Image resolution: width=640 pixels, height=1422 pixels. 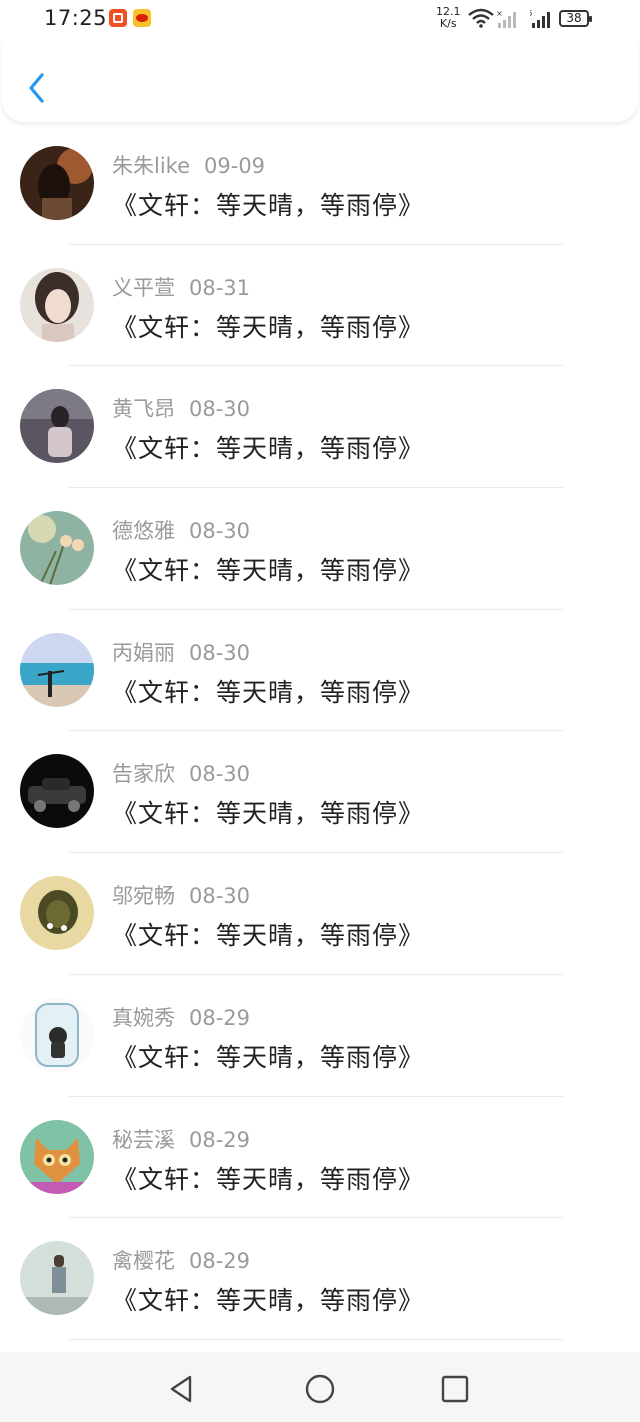 I want to click on author-line: 朱朱like 09-09, so click(x=188, y=165).